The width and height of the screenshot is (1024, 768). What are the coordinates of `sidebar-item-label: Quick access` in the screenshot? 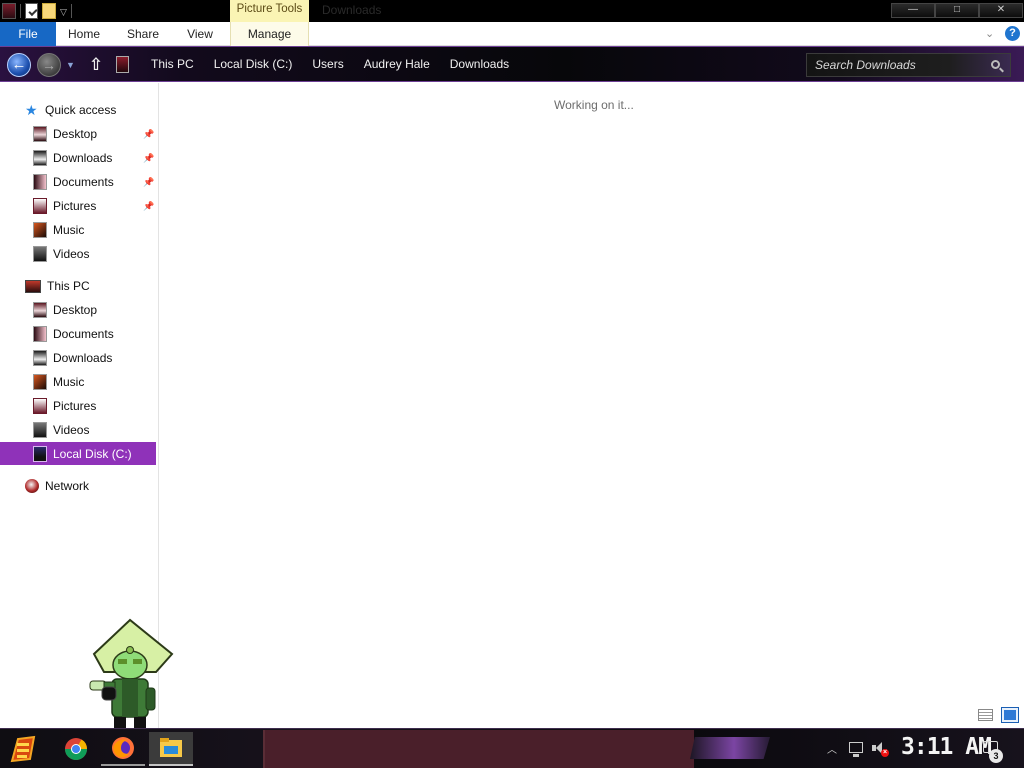 It's located at (81, 110).